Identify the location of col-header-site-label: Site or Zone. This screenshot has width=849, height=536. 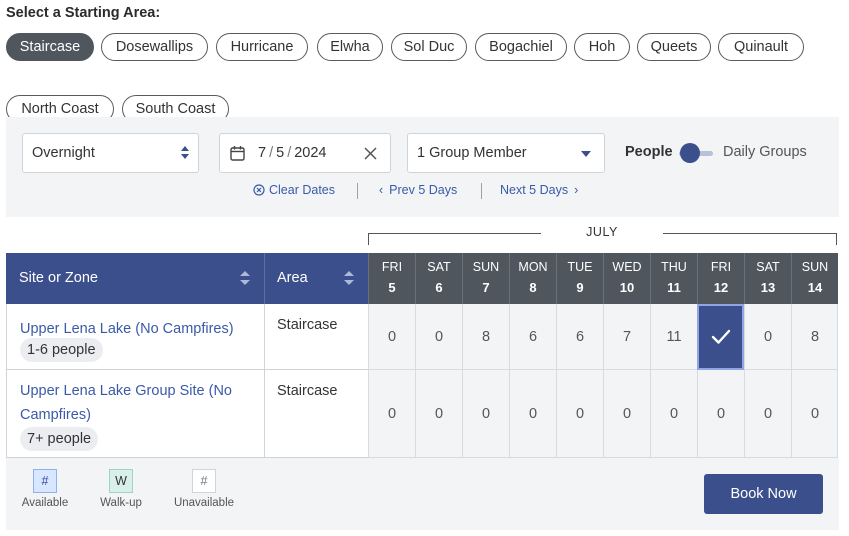
(58, 278).